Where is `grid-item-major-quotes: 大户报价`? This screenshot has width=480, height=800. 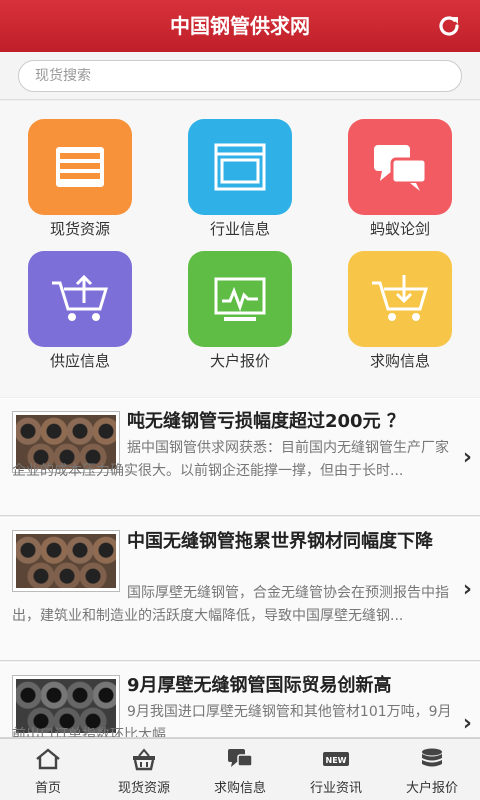
grid-item-major-quotes: 大户报价 is located at coordinates (240, 301).